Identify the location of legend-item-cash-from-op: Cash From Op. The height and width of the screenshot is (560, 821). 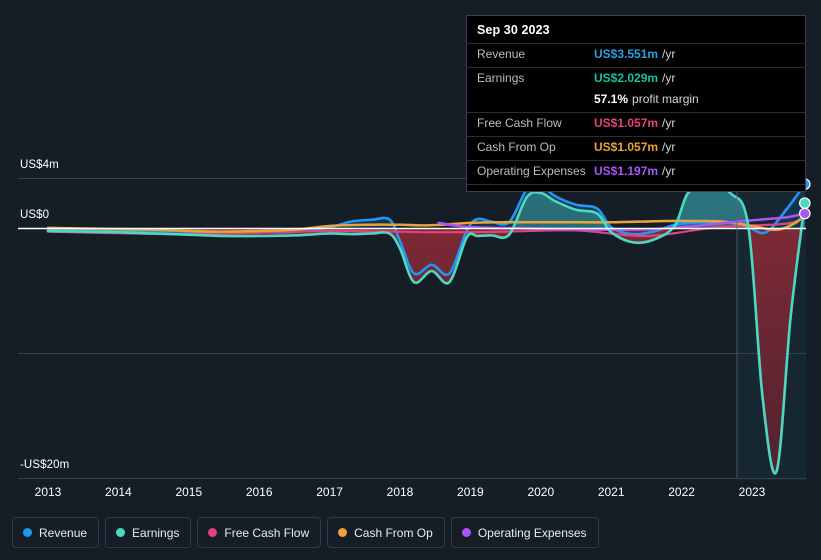
(386, 532).